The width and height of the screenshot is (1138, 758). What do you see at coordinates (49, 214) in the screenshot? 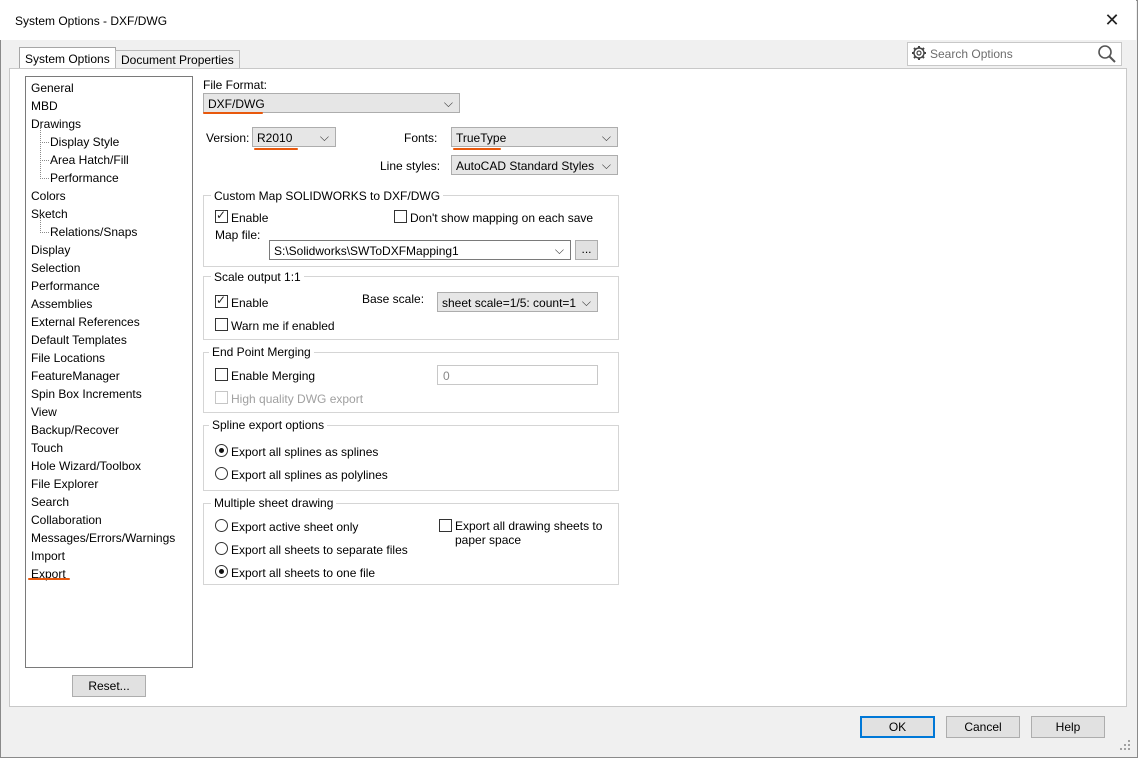
I see `tree-item-sketch: Sketch` at bounding box center [49, 214].